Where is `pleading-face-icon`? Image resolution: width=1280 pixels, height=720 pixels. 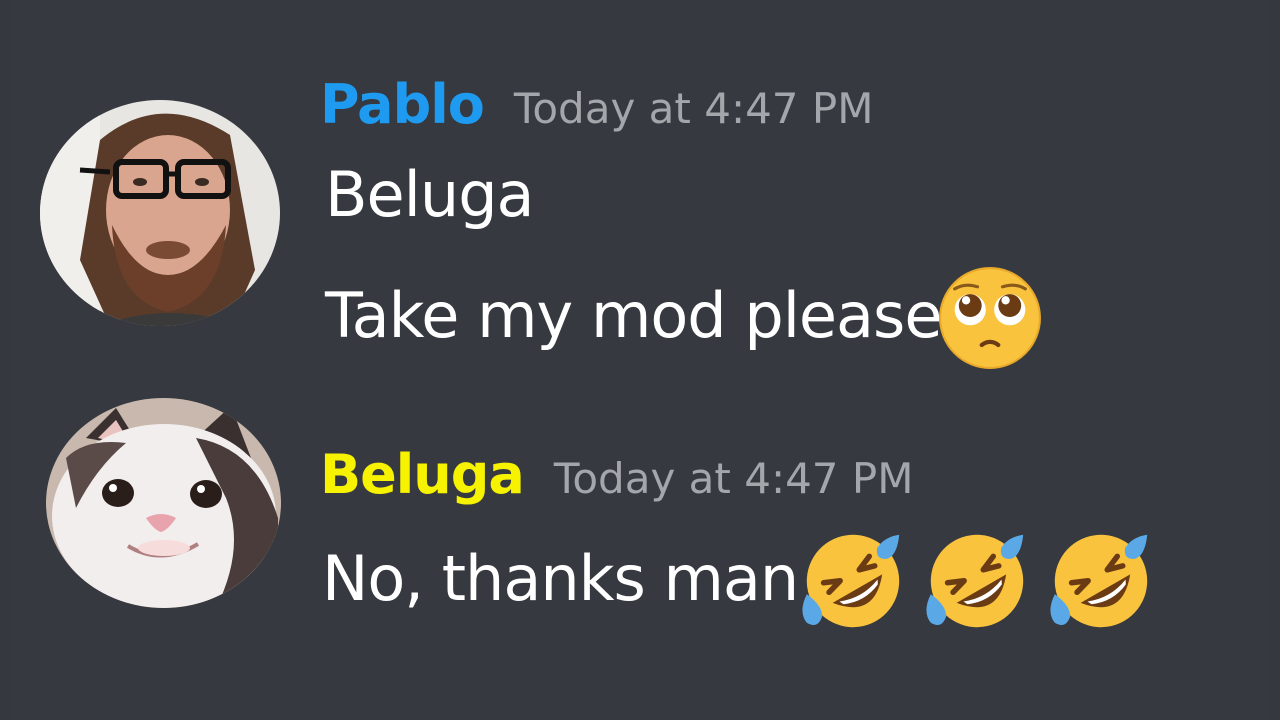 pleading-face-icon is located at coordinates (990, 318).